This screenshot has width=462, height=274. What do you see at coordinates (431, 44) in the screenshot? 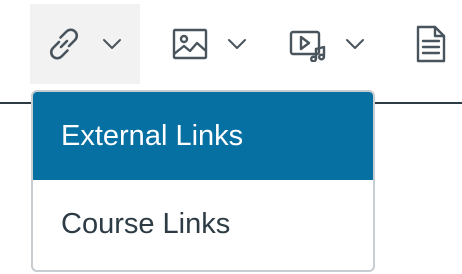
I see `document-icon` at bounding box center [431, 44].